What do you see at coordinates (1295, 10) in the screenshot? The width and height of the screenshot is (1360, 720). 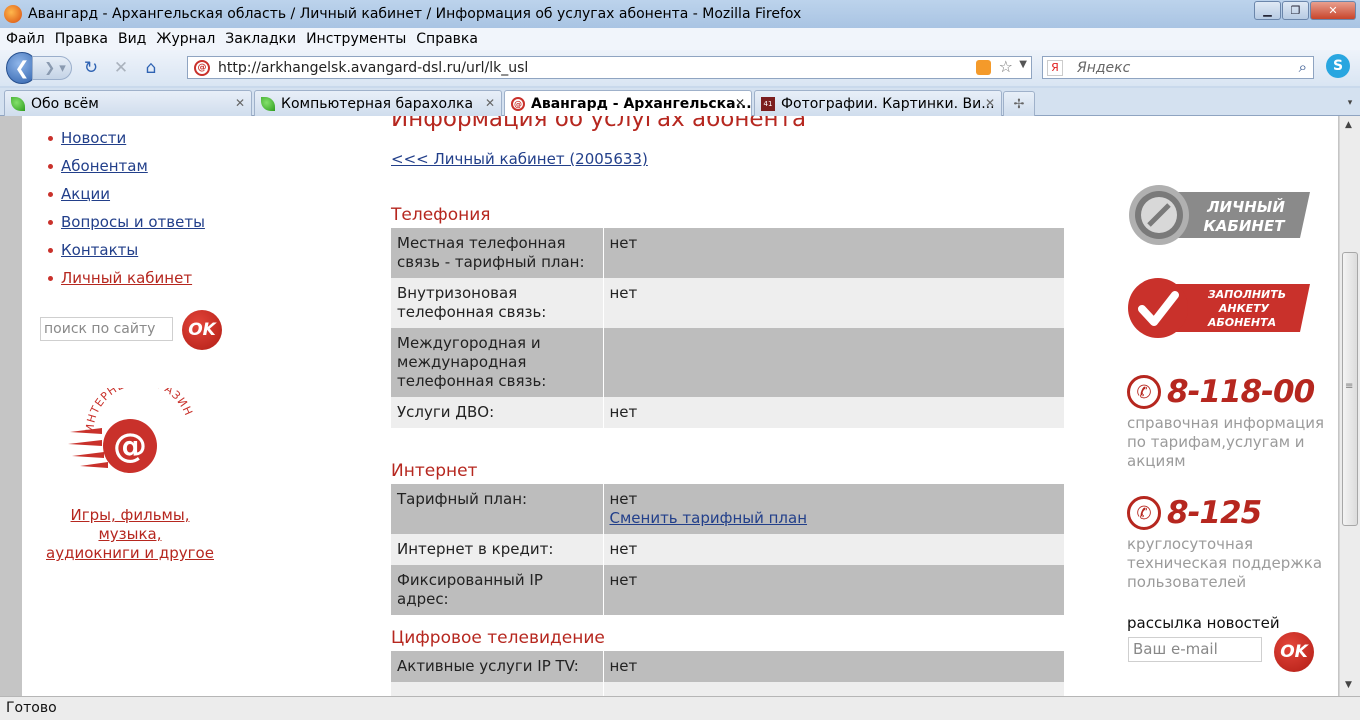 I see `maximize-button: ❐` at bounding box center [1295, 10].